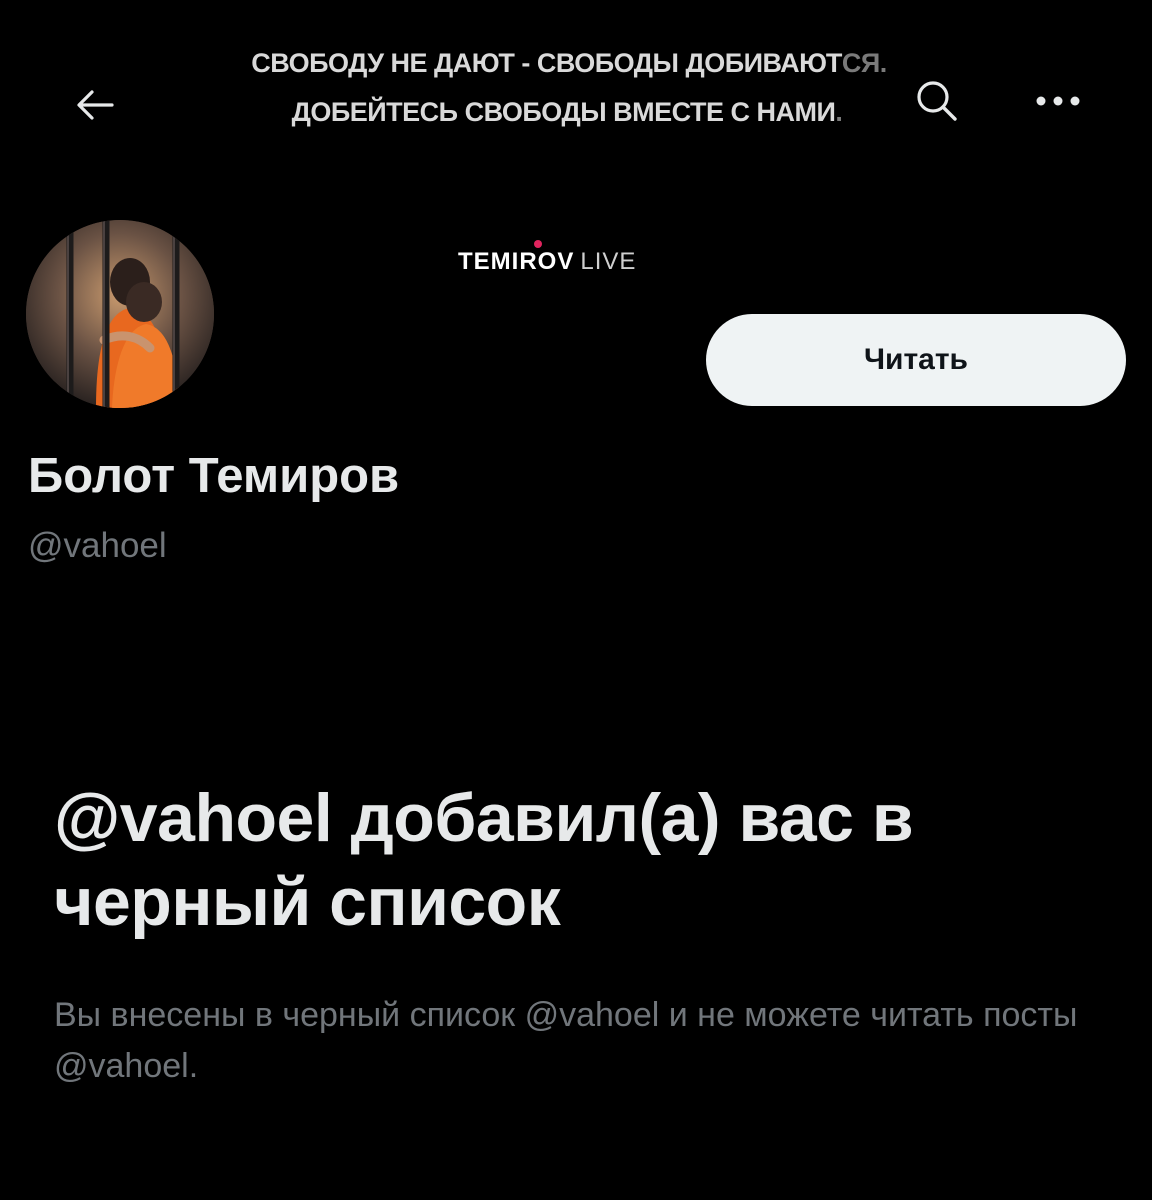  I want to click on profile-avatar, so click(120, 314).